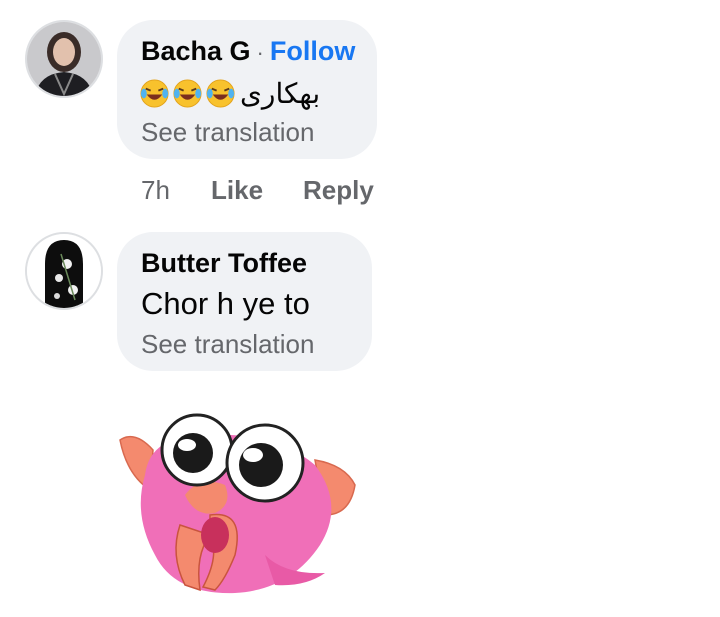  I want to click on comment-author: Bacha G, so click(196, 51).